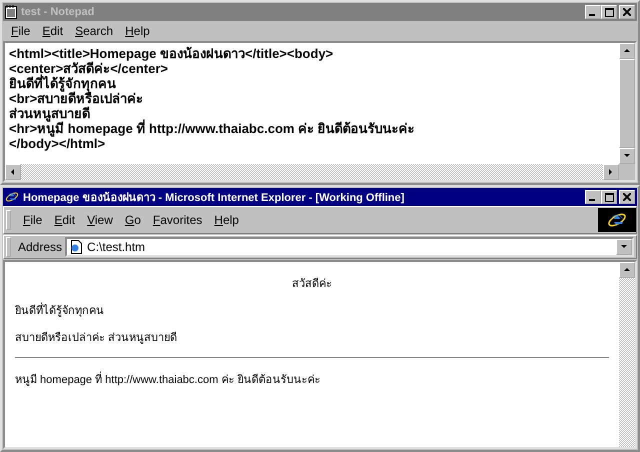 The image size is (640, 452). Describe the element at coordinates (171, 53) in the screenshot. I see `code-line: <html><title>Homepage ของน้องฝนดาว</title><body>` at that location.